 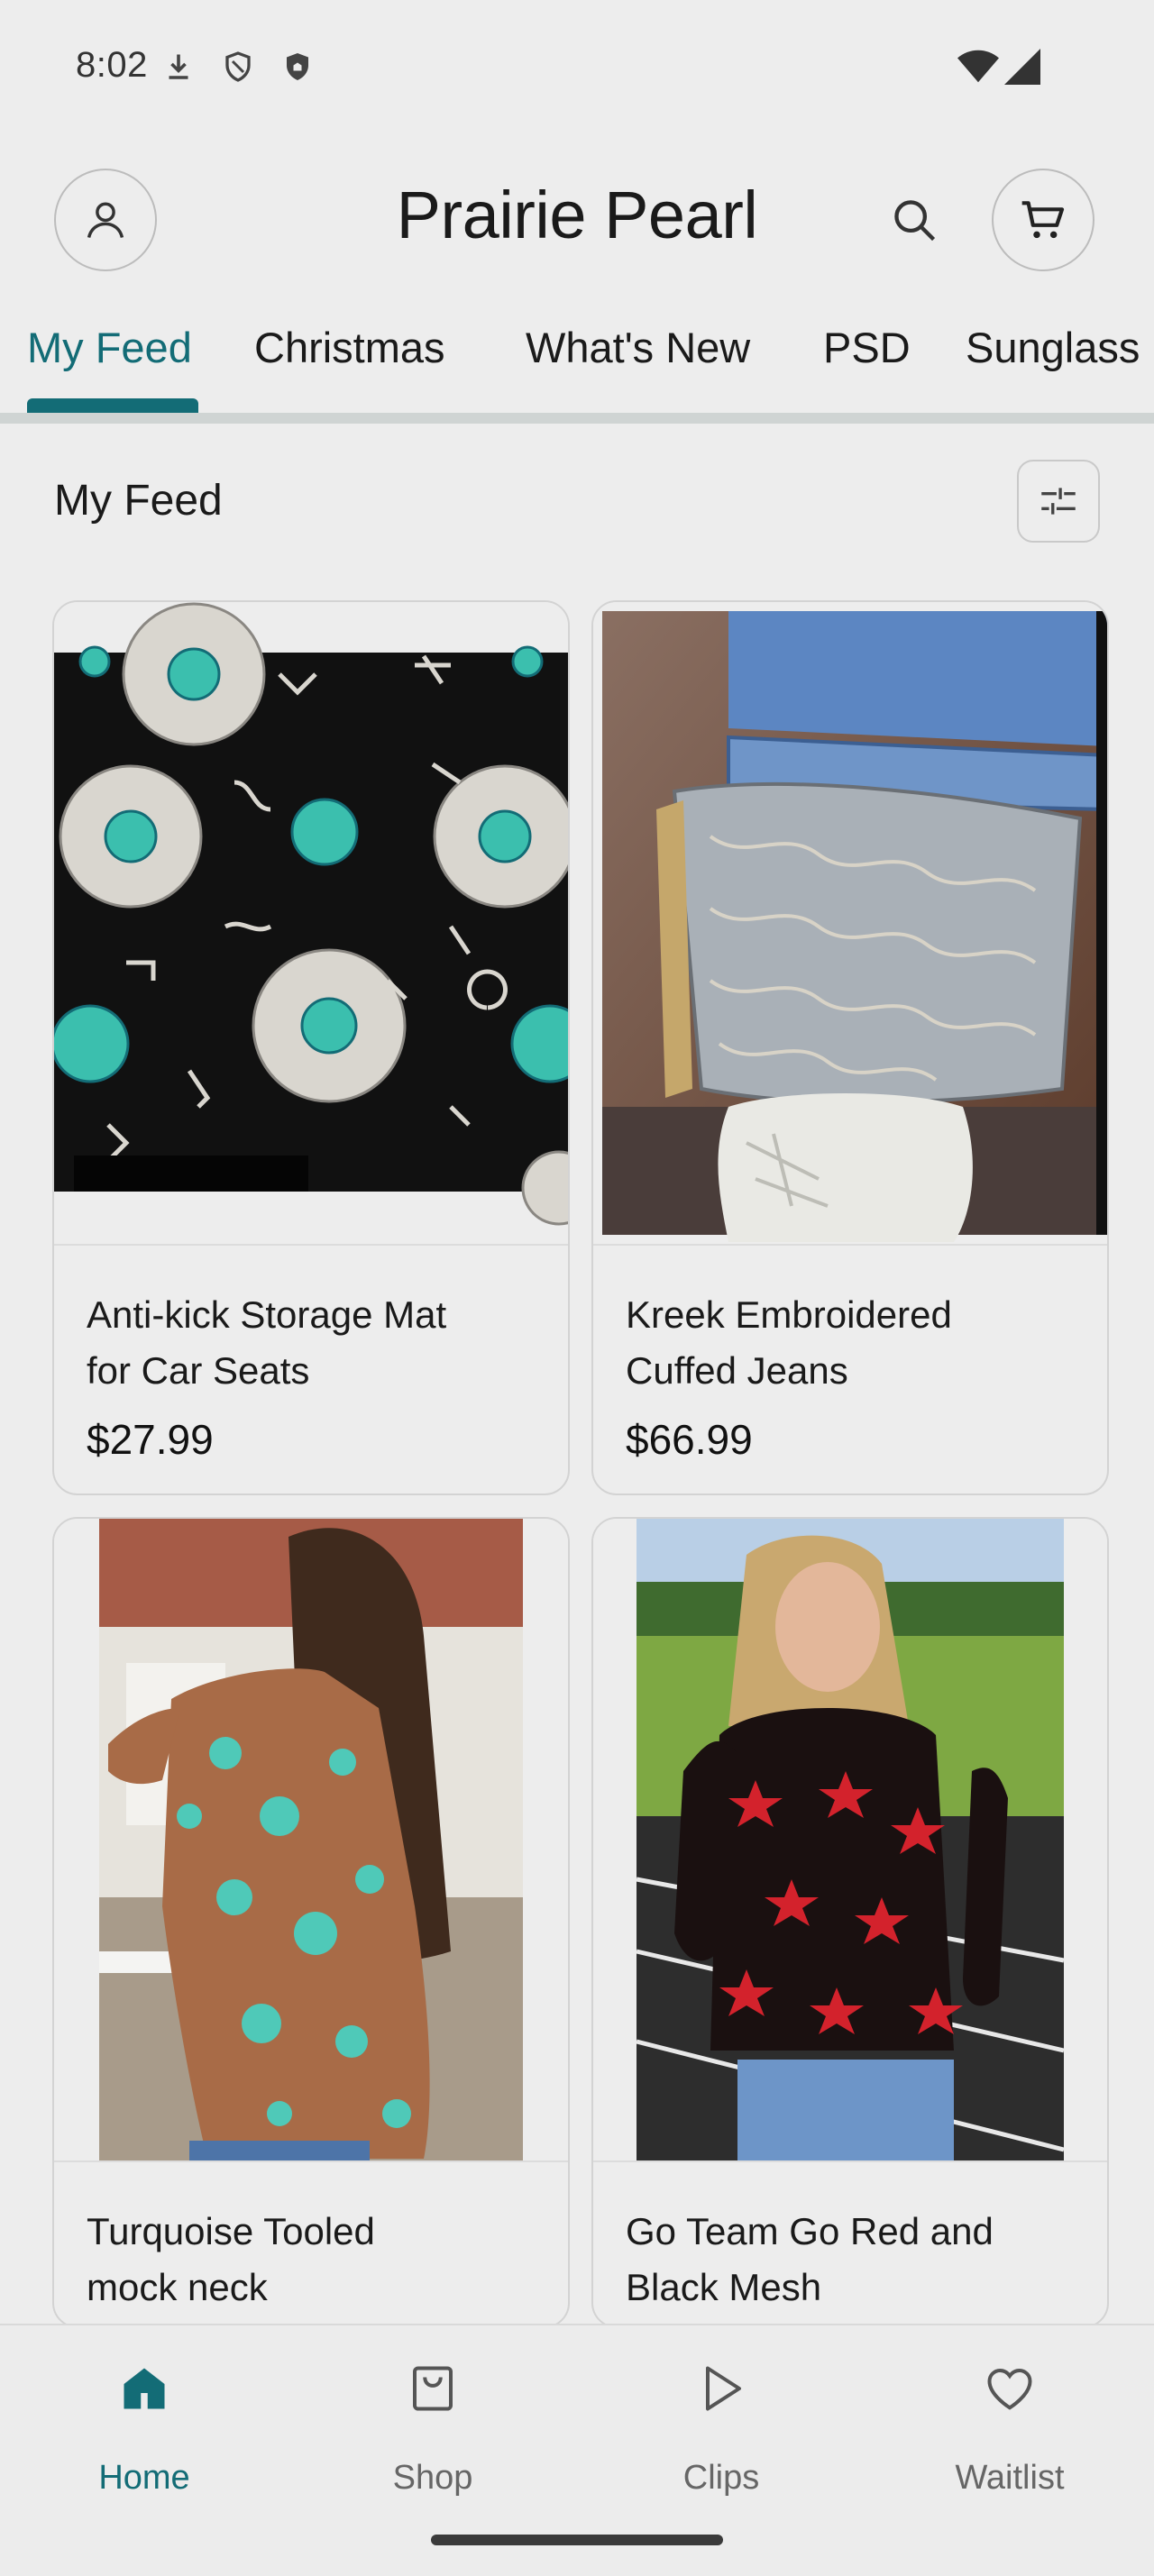 What do you see at coordinates (1010, 2389) in the screenshot?
I see `heart-icon` at bounding box center [1010, 2389].